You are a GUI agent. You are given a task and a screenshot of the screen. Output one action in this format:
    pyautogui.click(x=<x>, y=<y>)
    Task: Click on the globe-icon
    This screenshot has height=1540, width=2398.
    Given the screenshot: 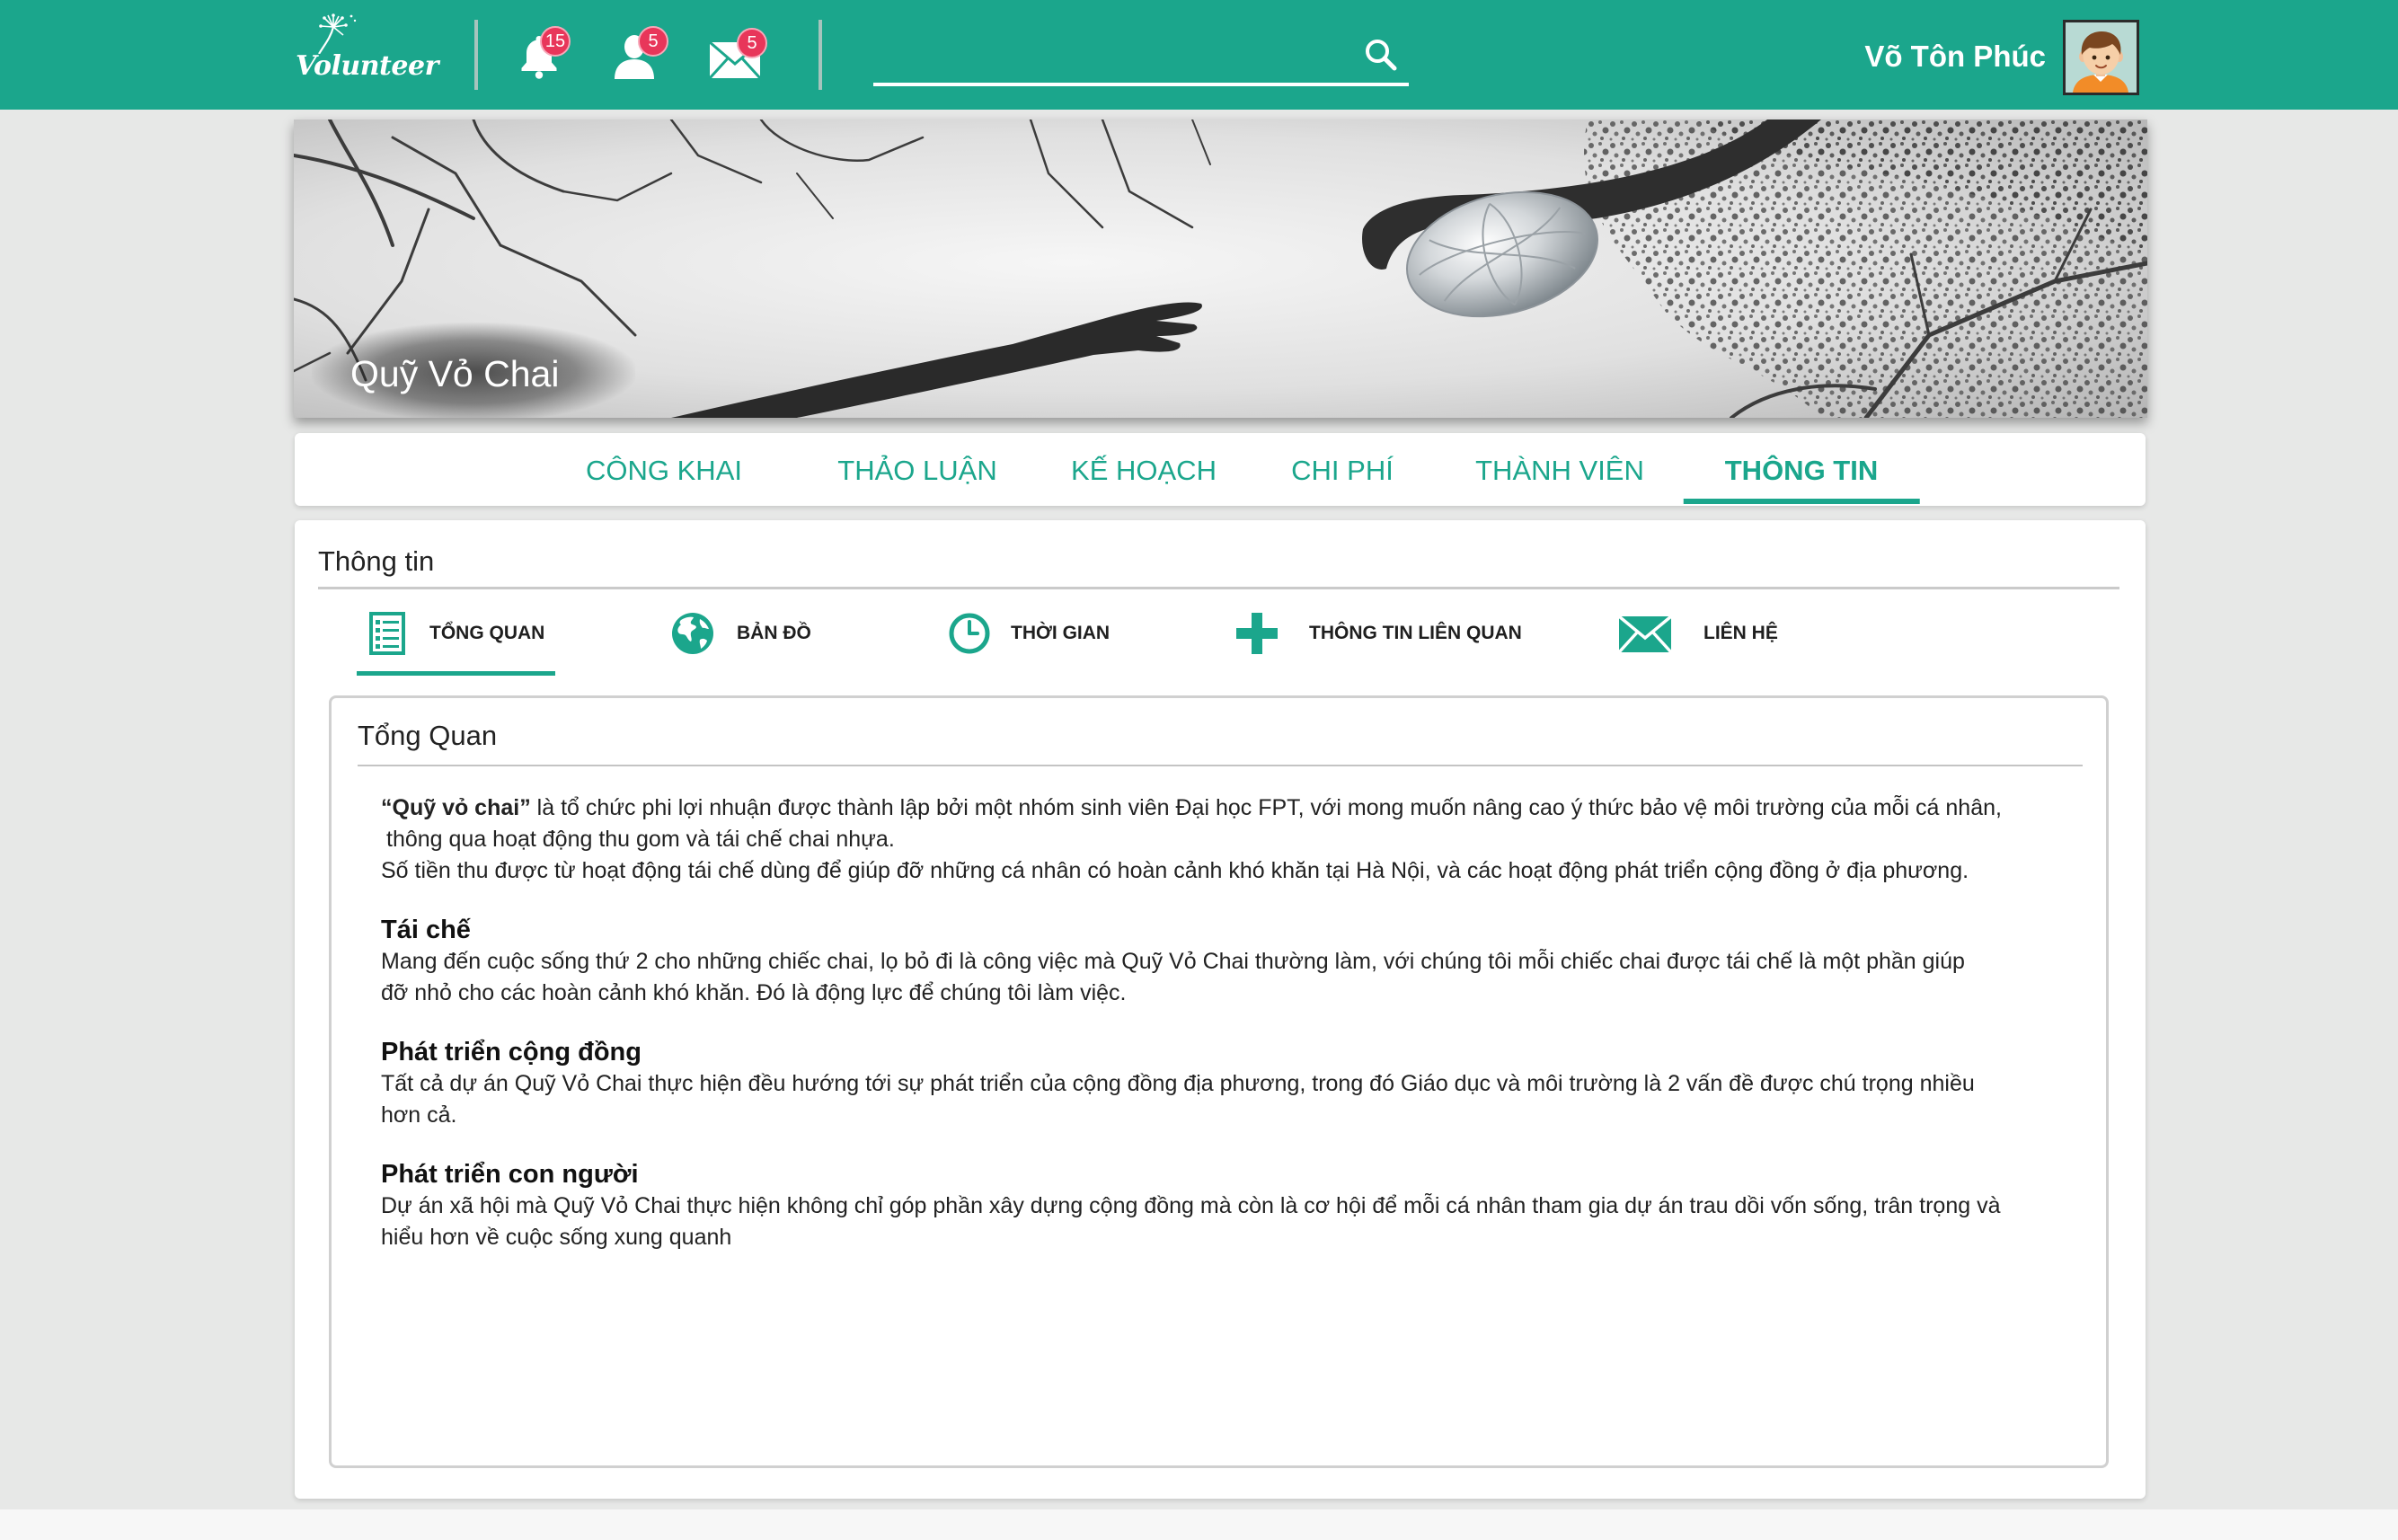 What is the action you would take?
    pyautogui.click(x=692, y=633)
    